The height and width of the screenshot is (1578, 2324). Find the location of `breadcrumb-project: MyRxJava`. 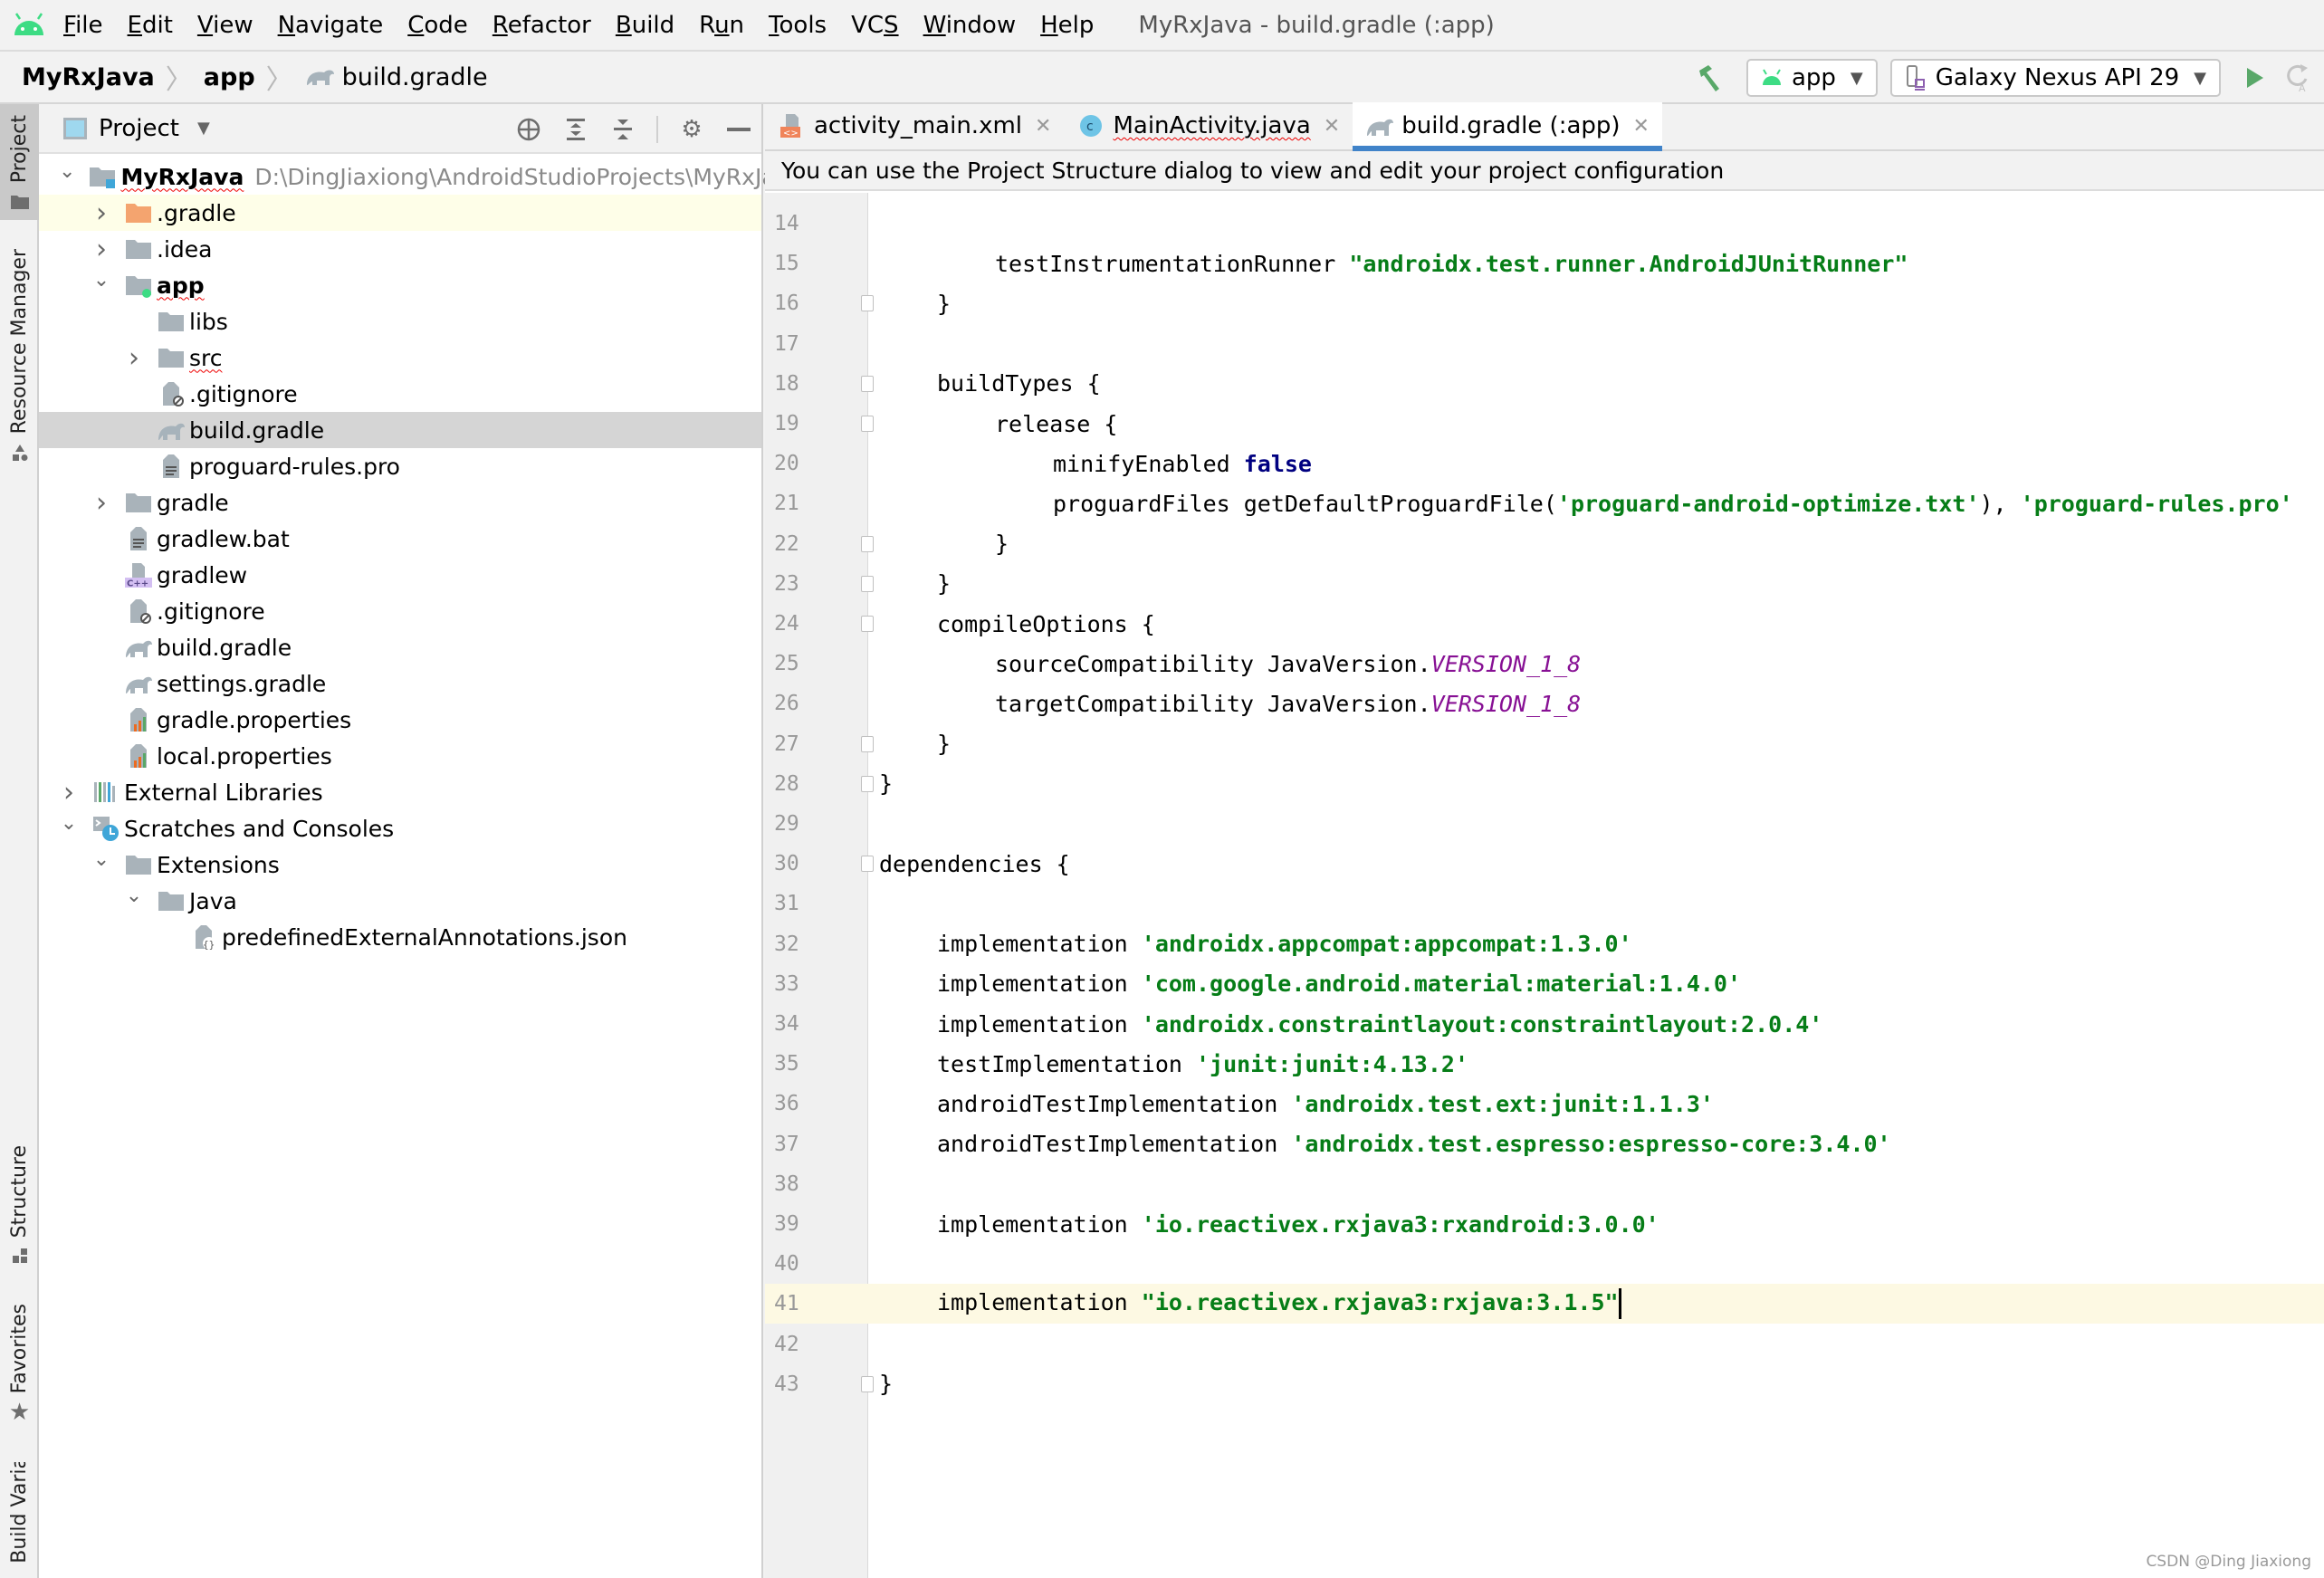

breadcrumb-project: MyRxJava is located at coordinates (88, 77).